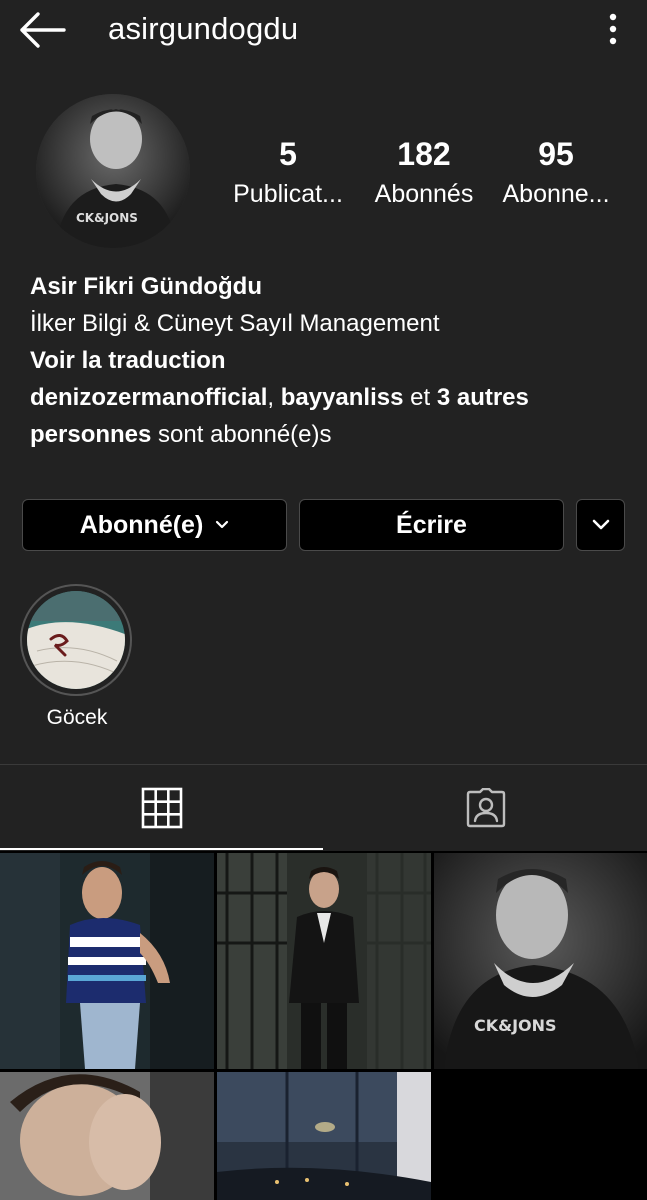 This screenshot has width=647, height=1200. Describe the element at coordinates (323, 30) in the screenshot. I see `top-bar: asirgundogdu` at that location.